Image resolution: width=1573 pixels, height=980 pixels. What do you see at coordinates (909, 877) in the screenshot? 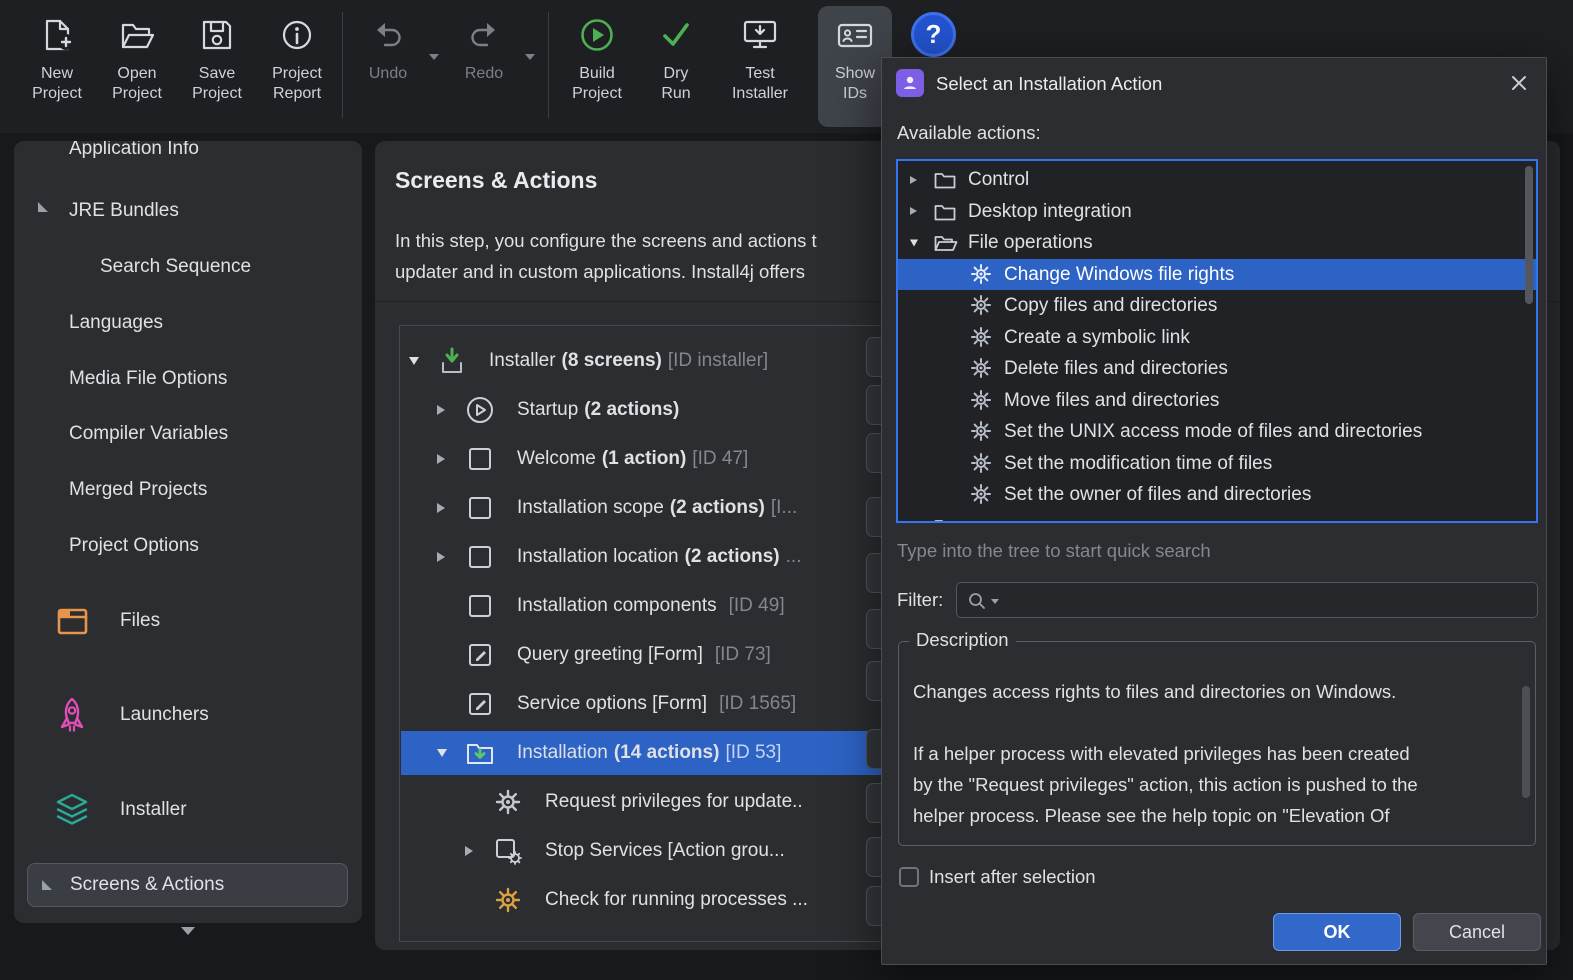
I see `checkbox-unchecked-icon` at bounding box center [909, 877].